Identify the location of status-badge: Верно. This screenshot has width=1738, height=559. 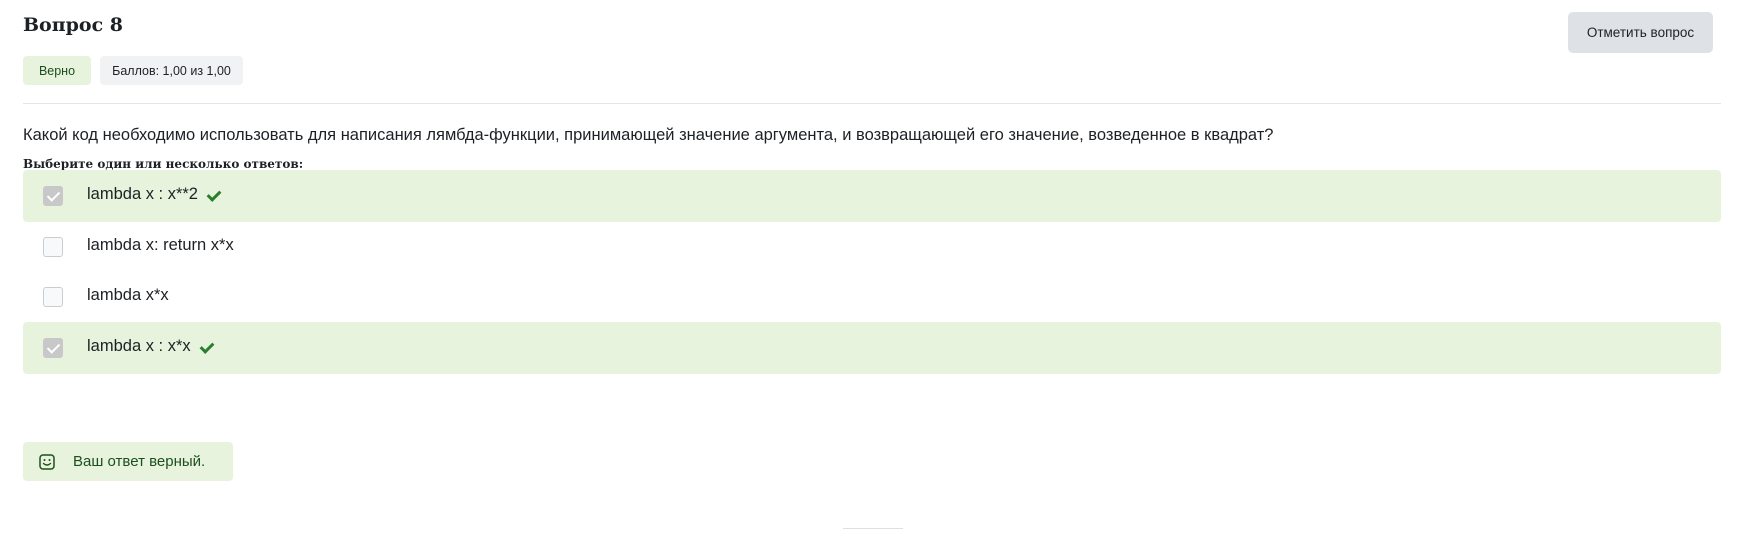
(57, 70).